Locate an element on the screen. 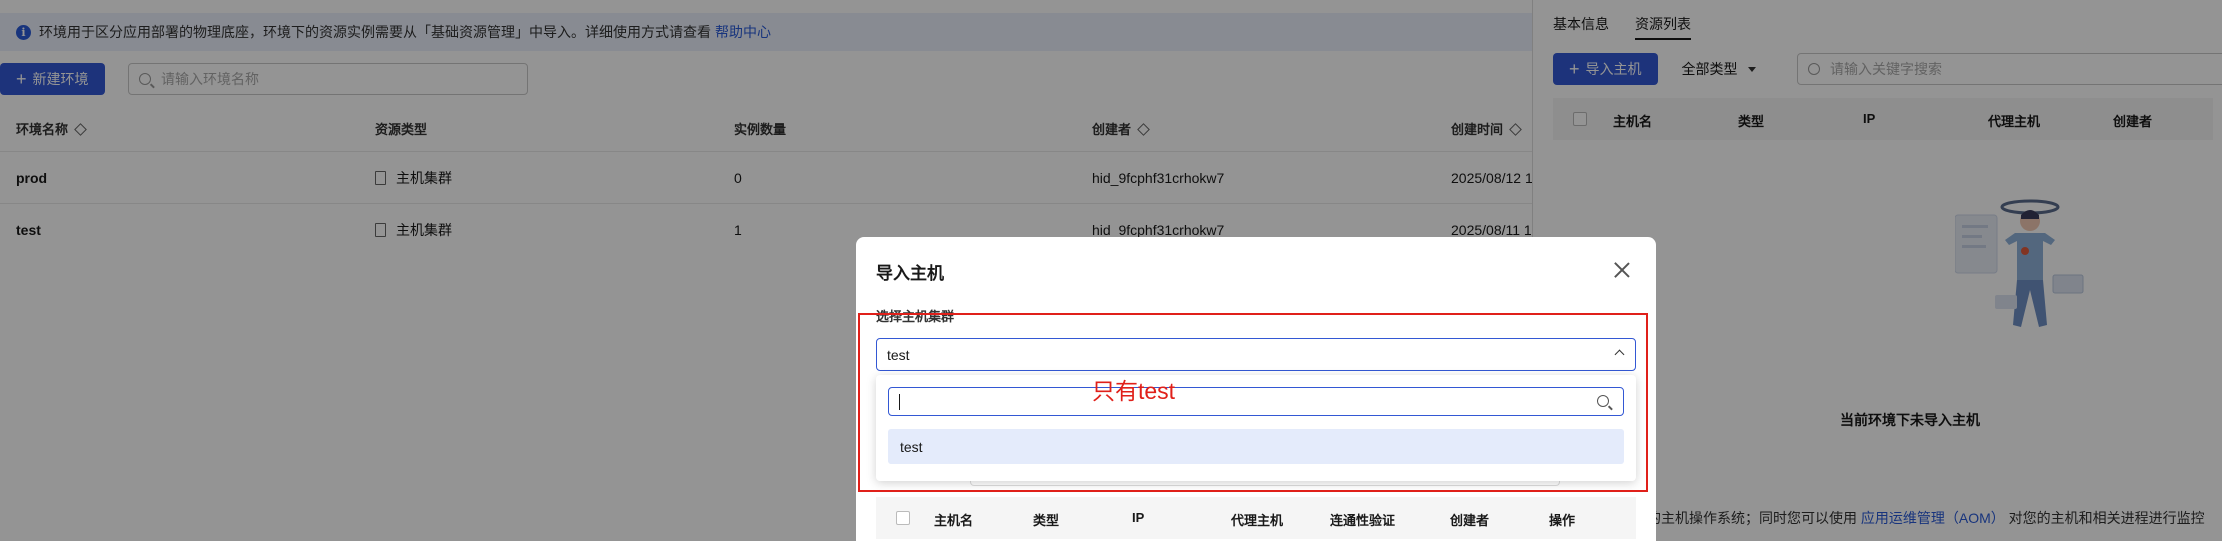 The image size is (2222, 541). select-all-checkbox is located at coordinates (903, 518).